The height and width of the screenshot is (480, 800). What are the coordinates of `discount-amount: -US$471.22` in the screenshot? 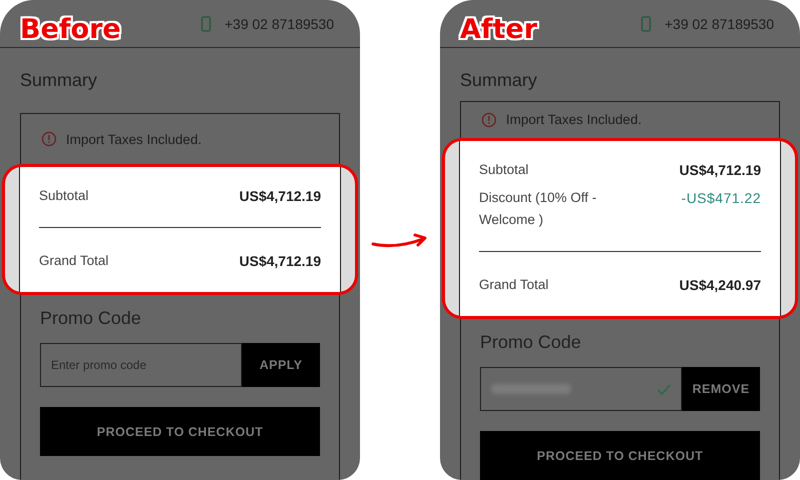 It's located at (721, 198).